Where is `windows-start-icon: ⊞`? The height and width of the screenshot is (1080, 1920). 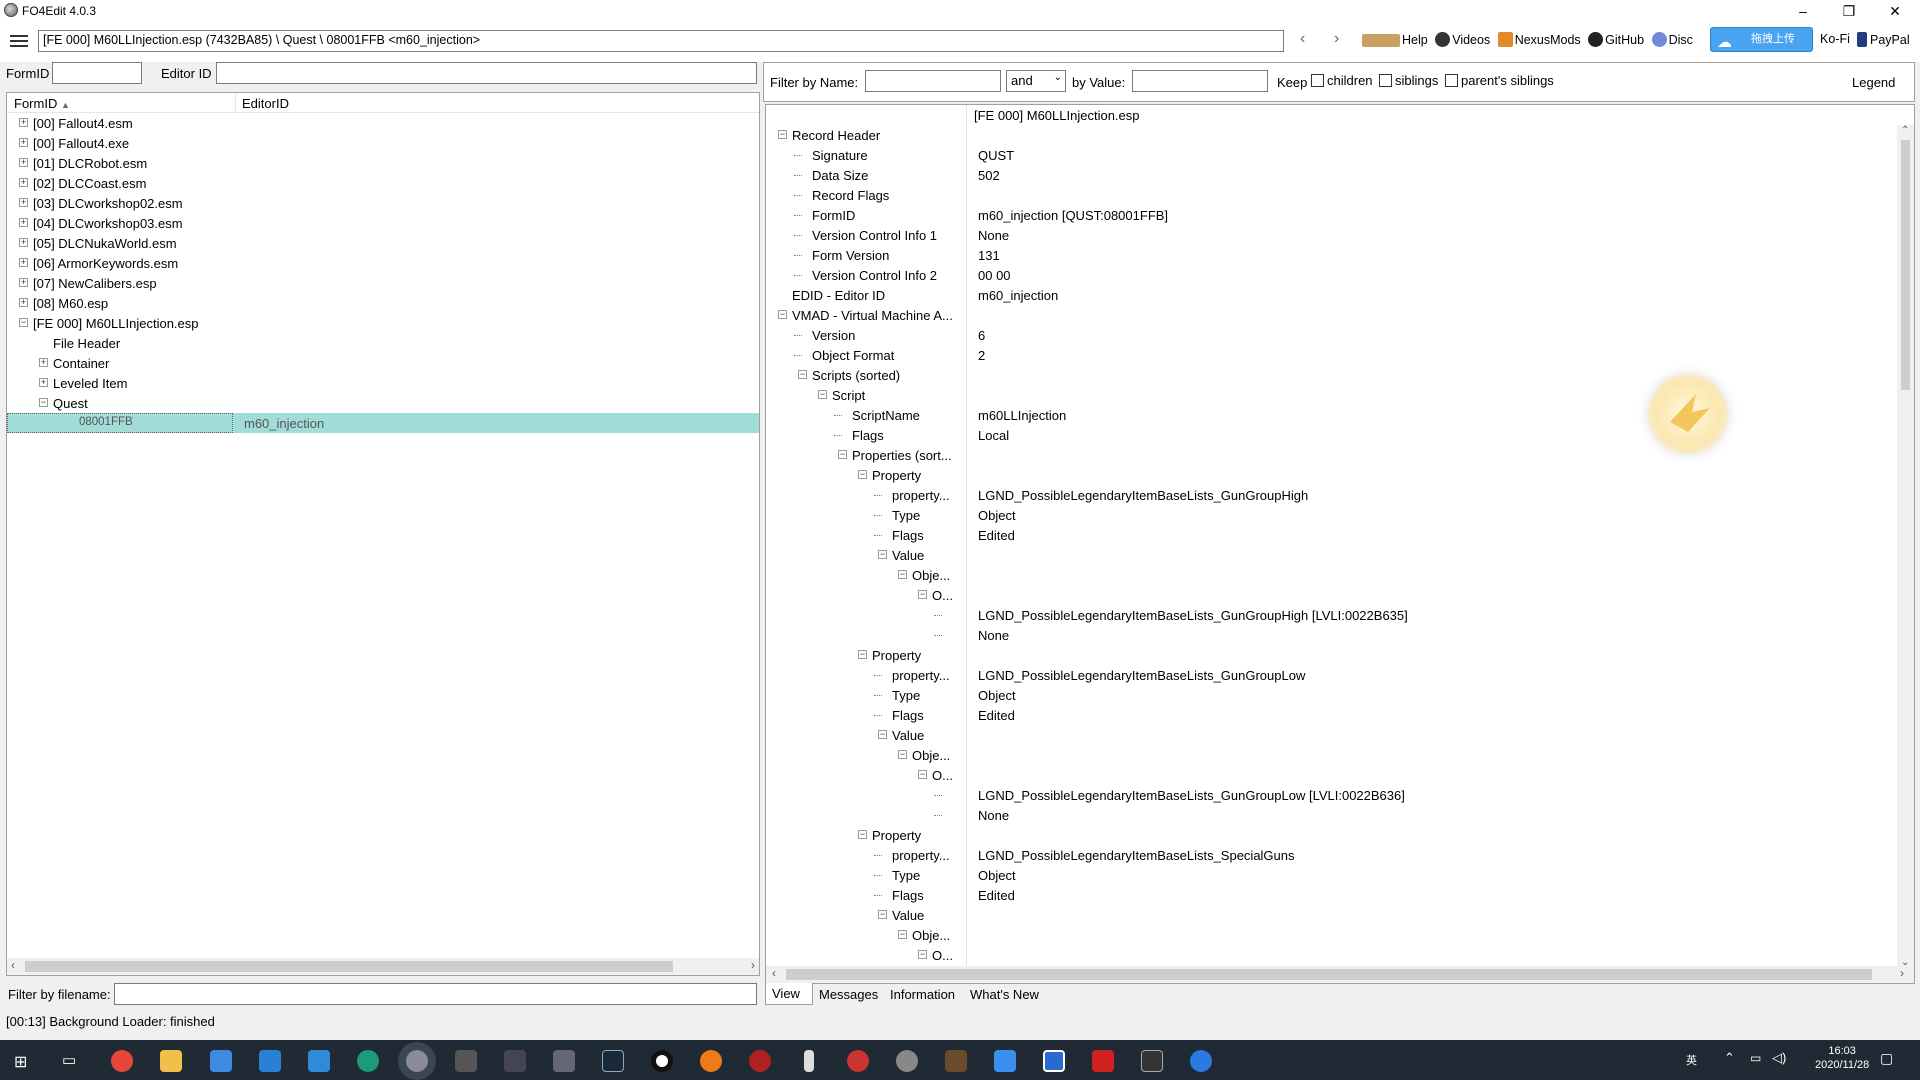
windows-start-icon: ⊞ is located at coordinates (20, 1062).